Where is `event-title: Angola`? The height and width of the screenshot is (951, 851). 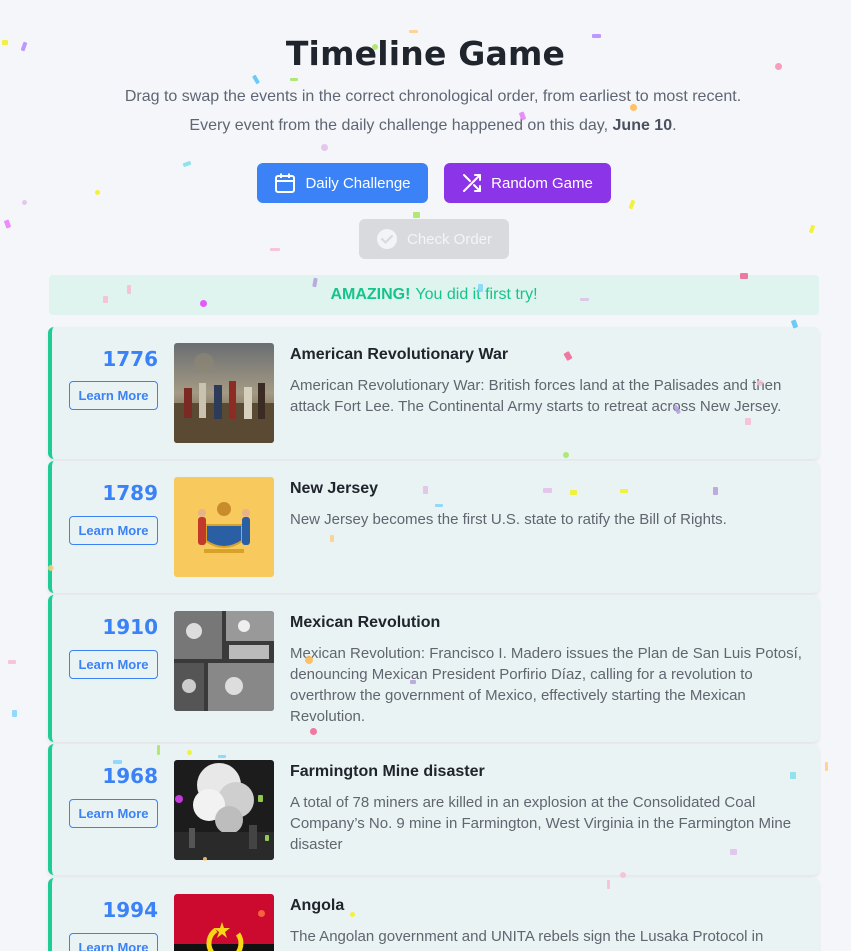
event-title: Angola is located at coordinates (317, 905).